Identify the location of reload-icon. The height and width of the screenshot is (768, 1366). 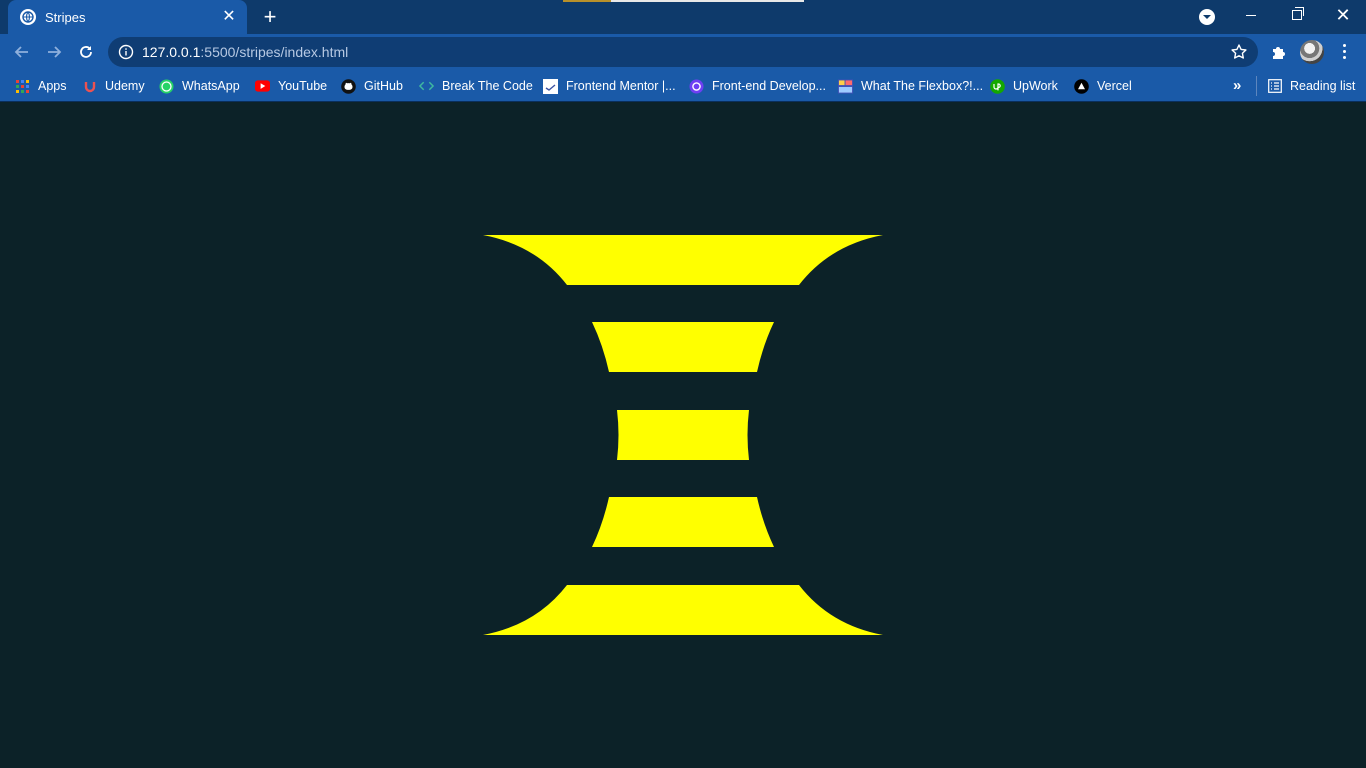
(86, 52).